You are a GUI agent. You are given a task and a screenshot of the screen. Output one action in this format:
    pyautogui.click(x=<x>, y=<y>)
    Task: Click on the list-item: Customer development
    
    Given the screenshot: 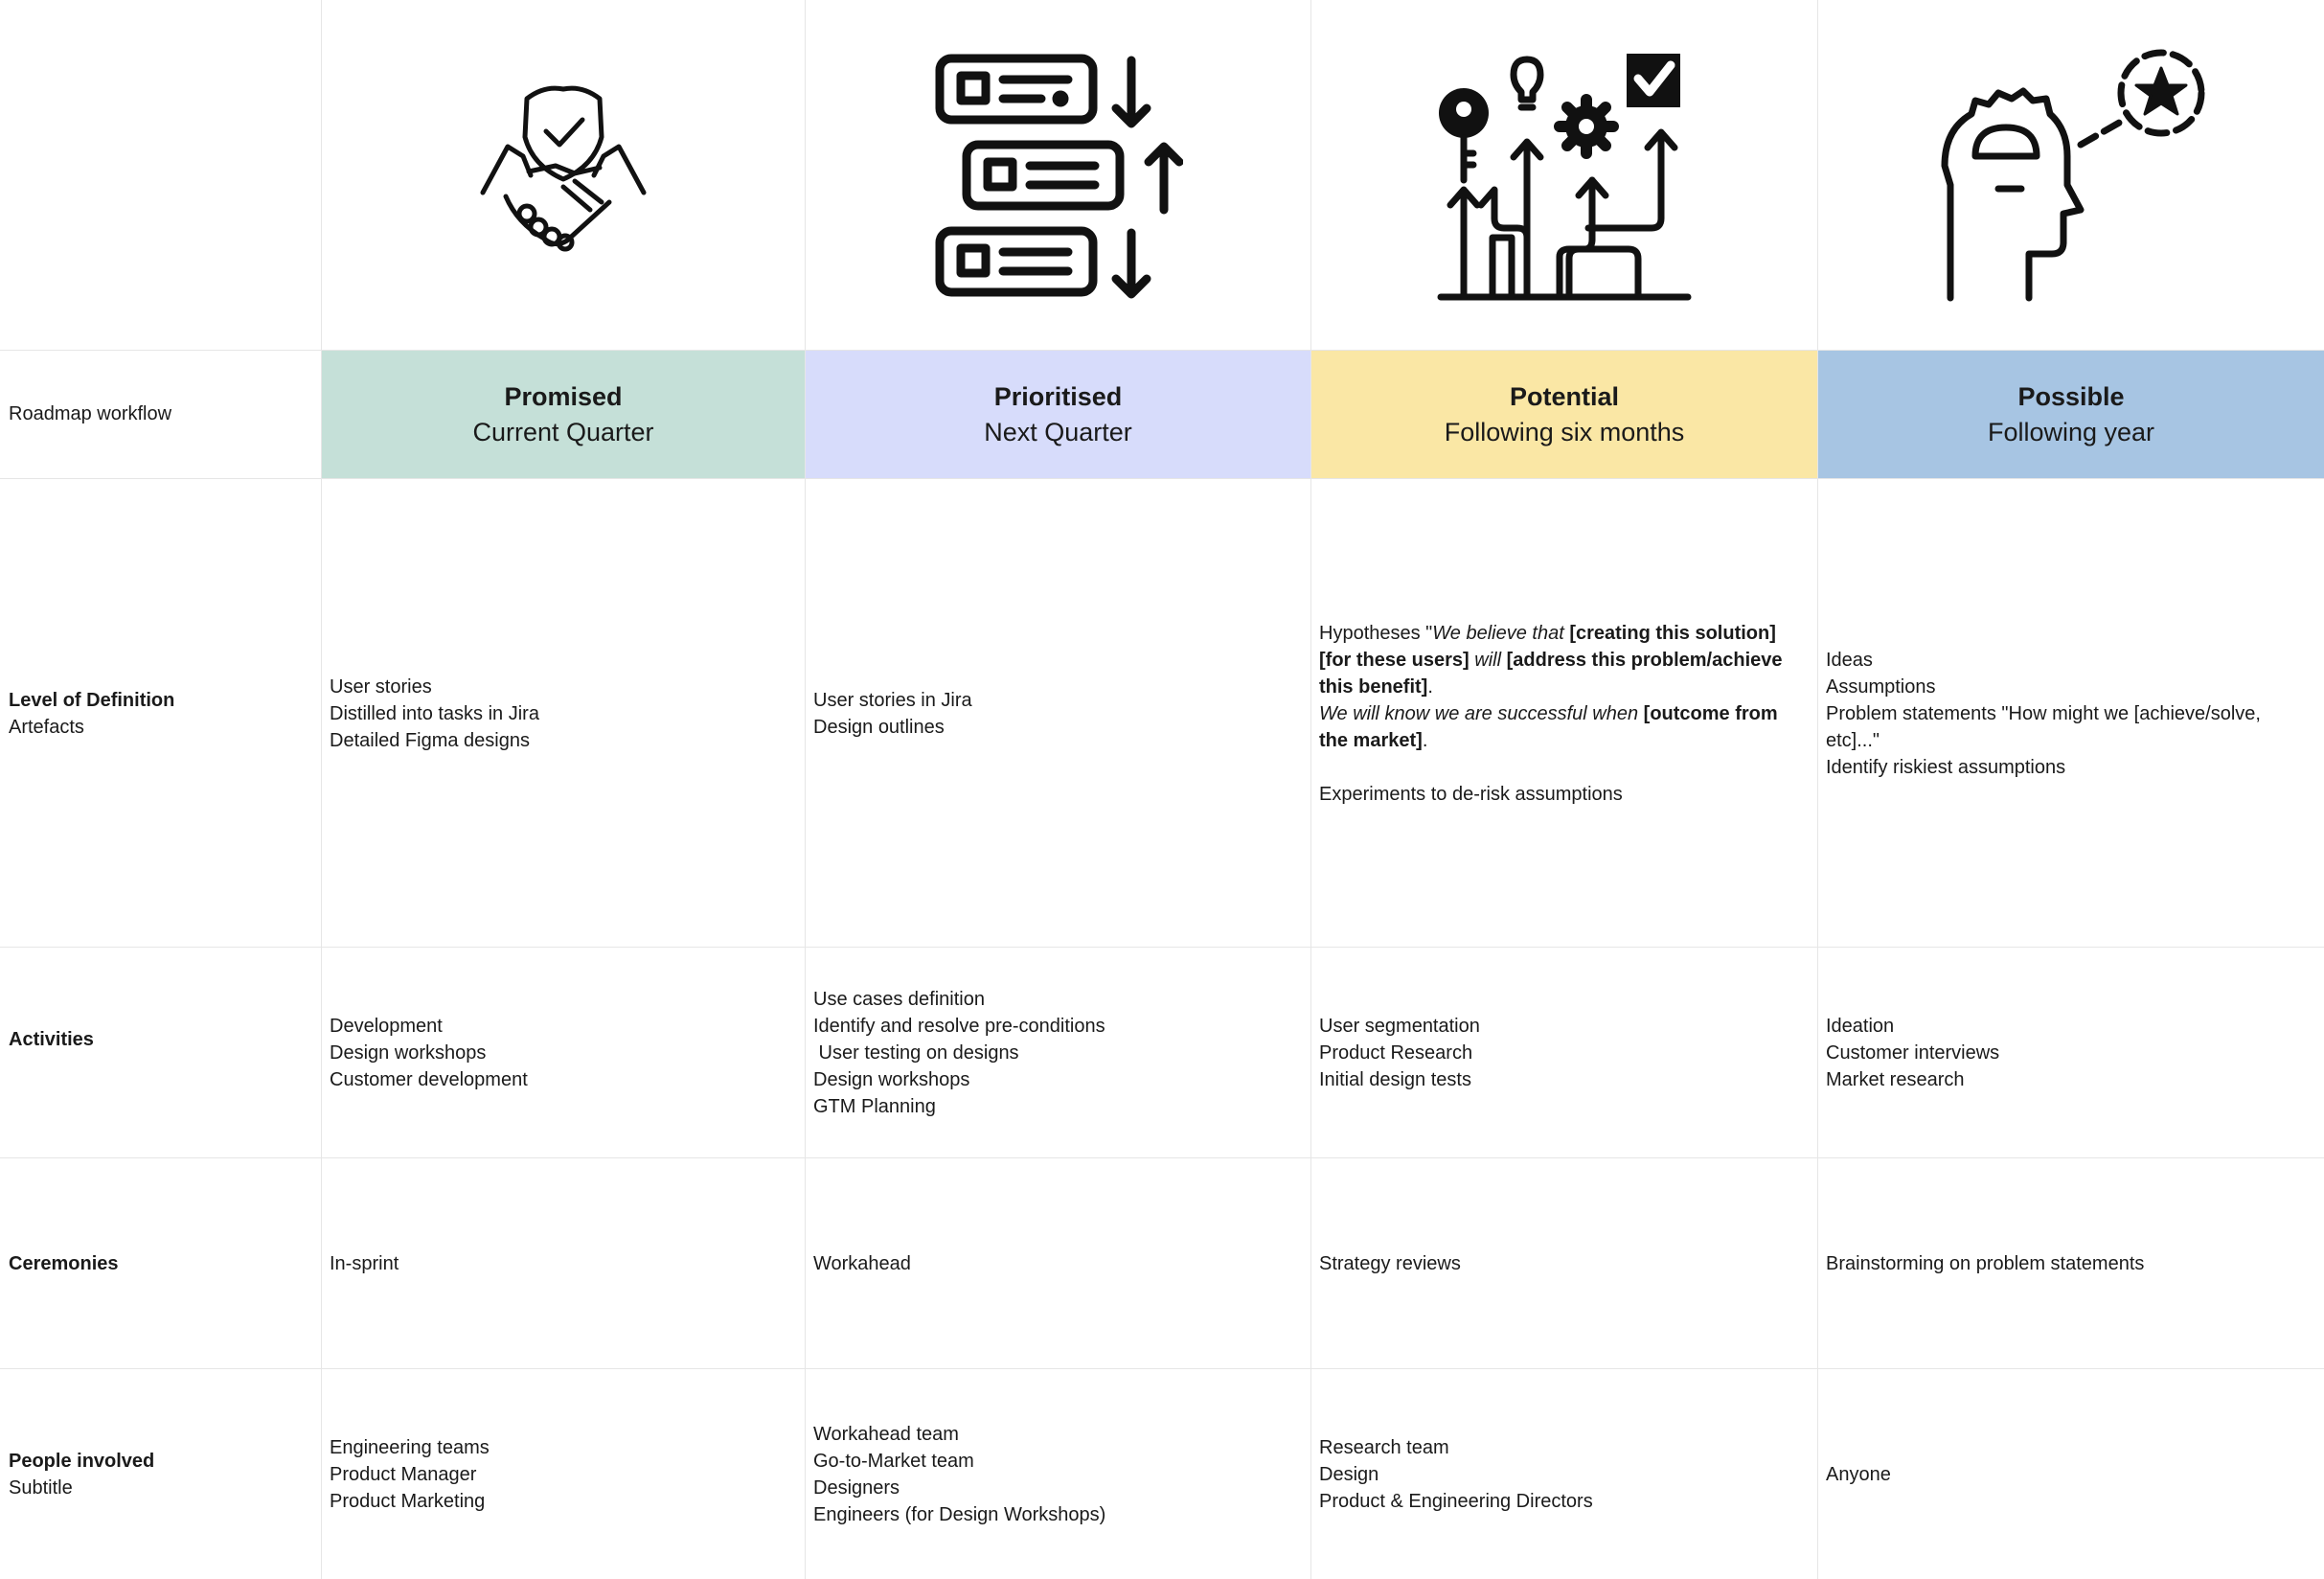 What is the action you would take?
    pyautogui.click(x=429, y=1080)
    